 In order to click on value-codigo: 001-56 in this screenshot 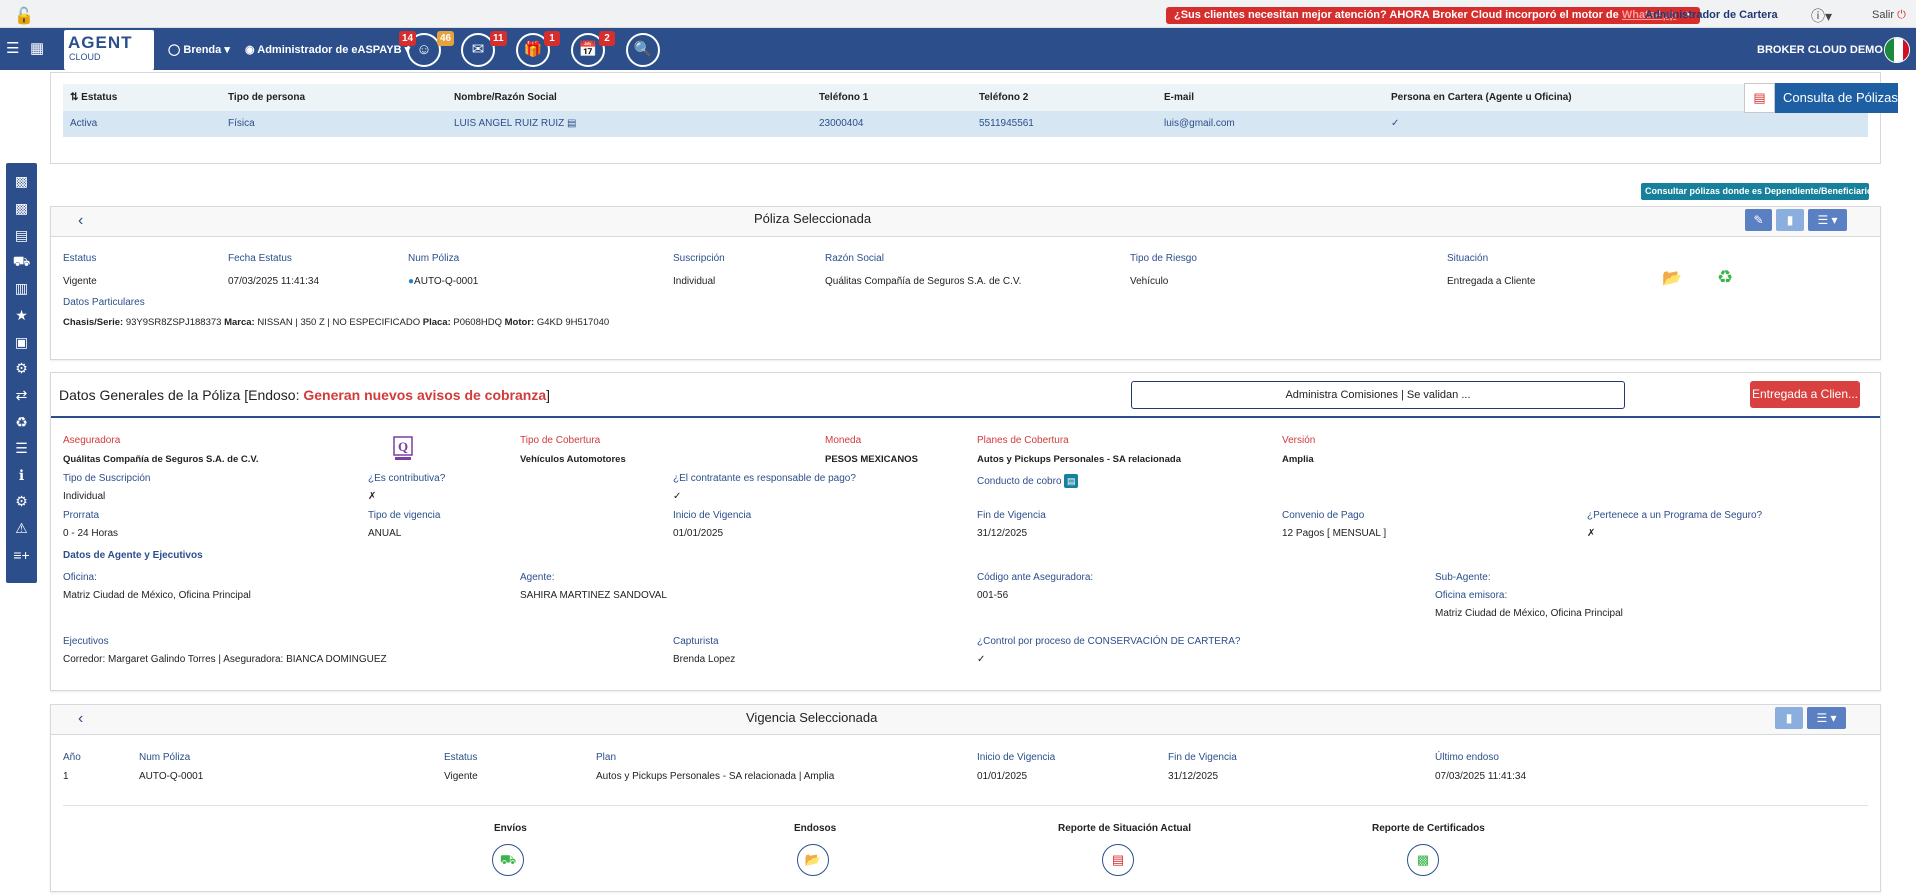, I will do `click(993, 595)`.